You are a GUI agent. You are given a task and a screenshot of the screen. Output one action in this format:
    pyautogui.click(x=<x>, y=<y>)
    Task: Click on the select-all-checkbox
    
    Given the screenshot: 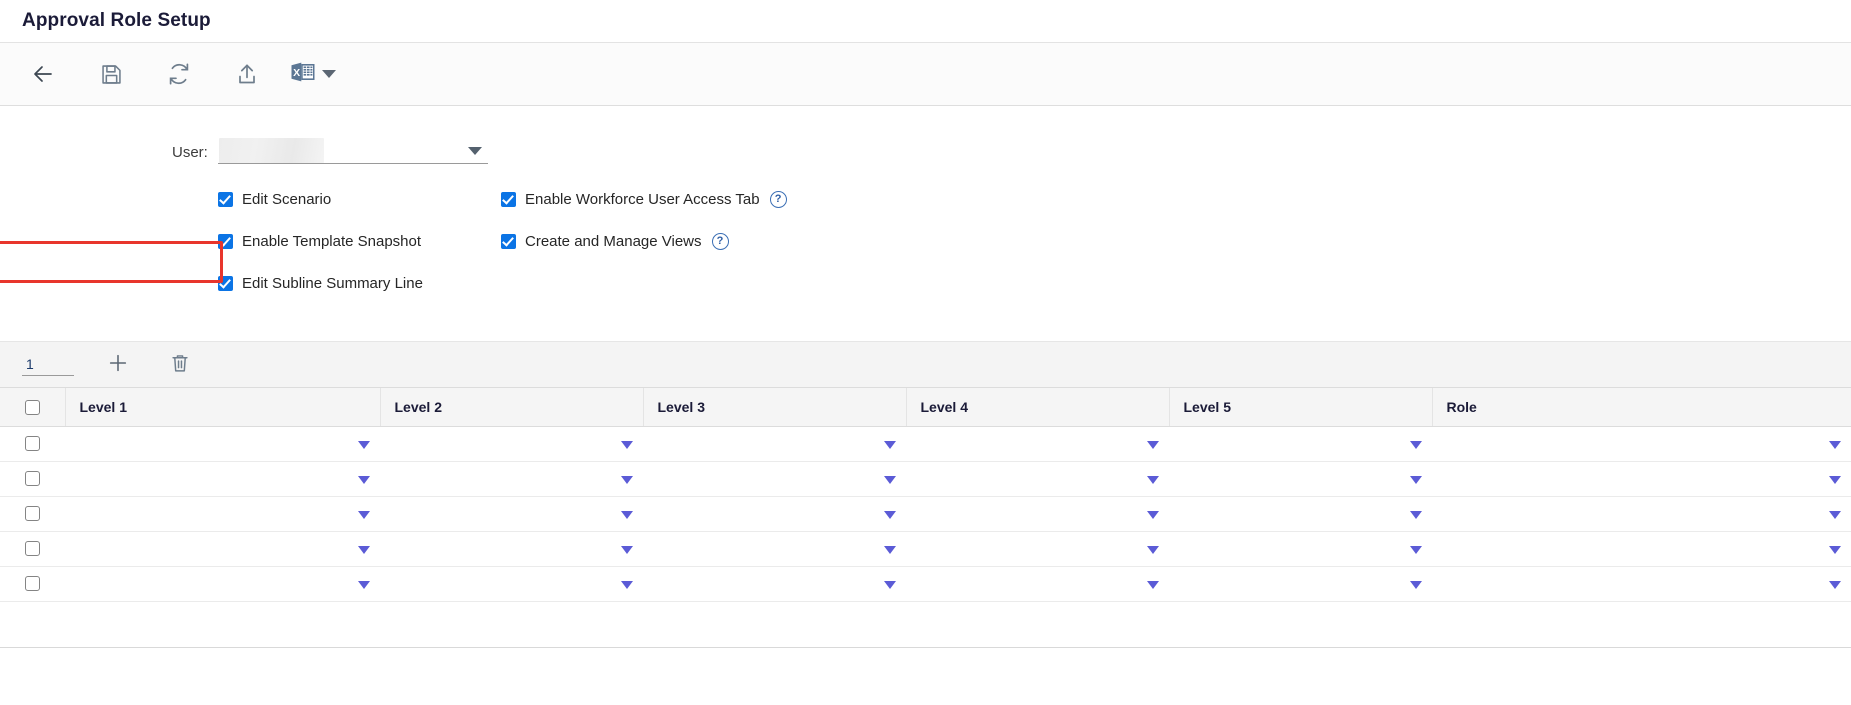 What is the action you would take?
    pyautogui.click(x=32, y=408)
    